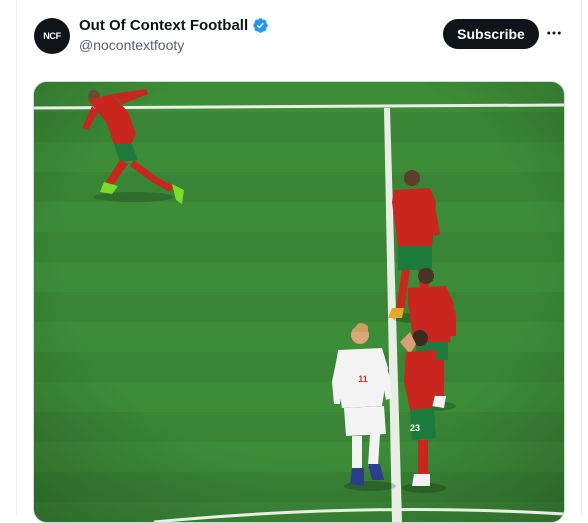  I want to click on avatar-initials: NCF, so click(52, 36).